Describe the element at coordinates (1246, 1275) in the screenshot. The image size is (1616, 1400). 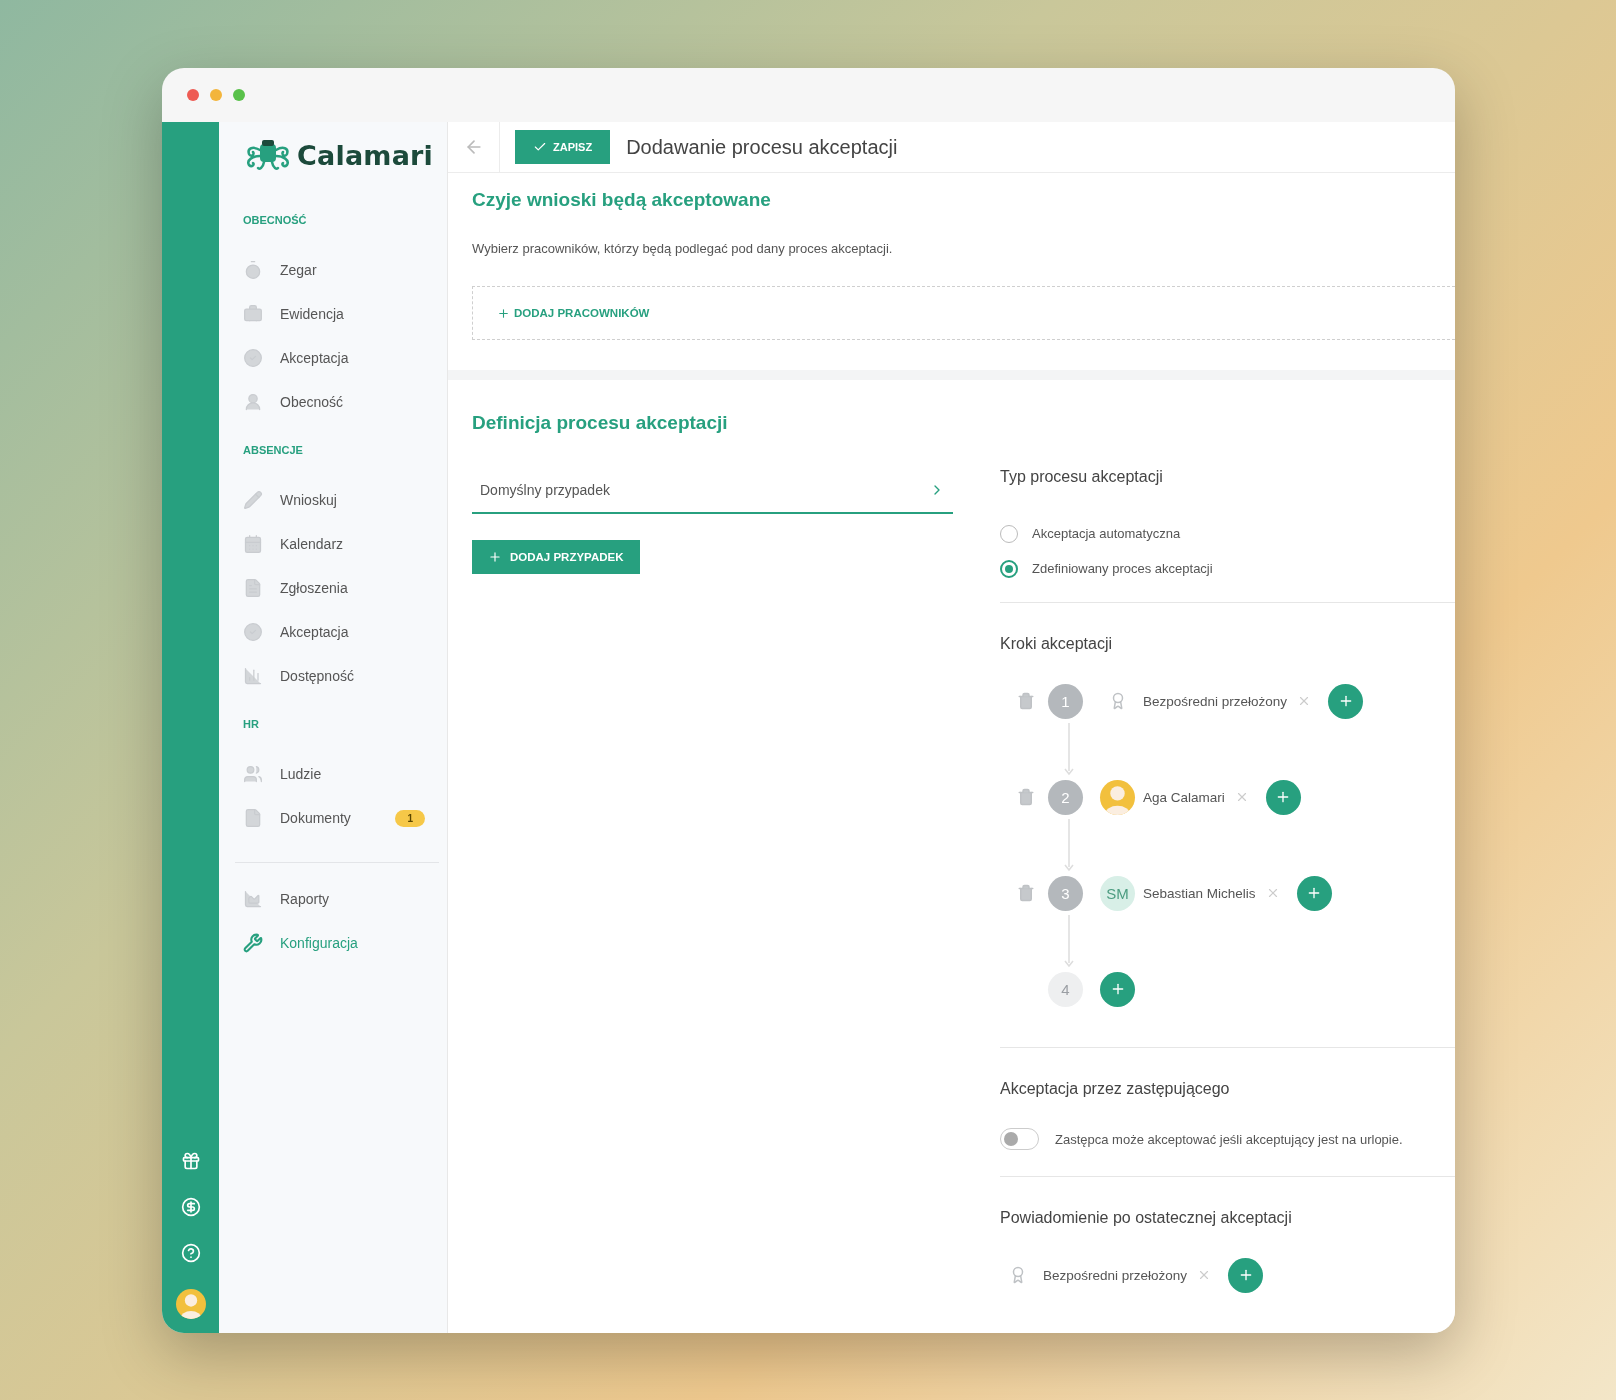
I see `add-recipient-button` at that location.